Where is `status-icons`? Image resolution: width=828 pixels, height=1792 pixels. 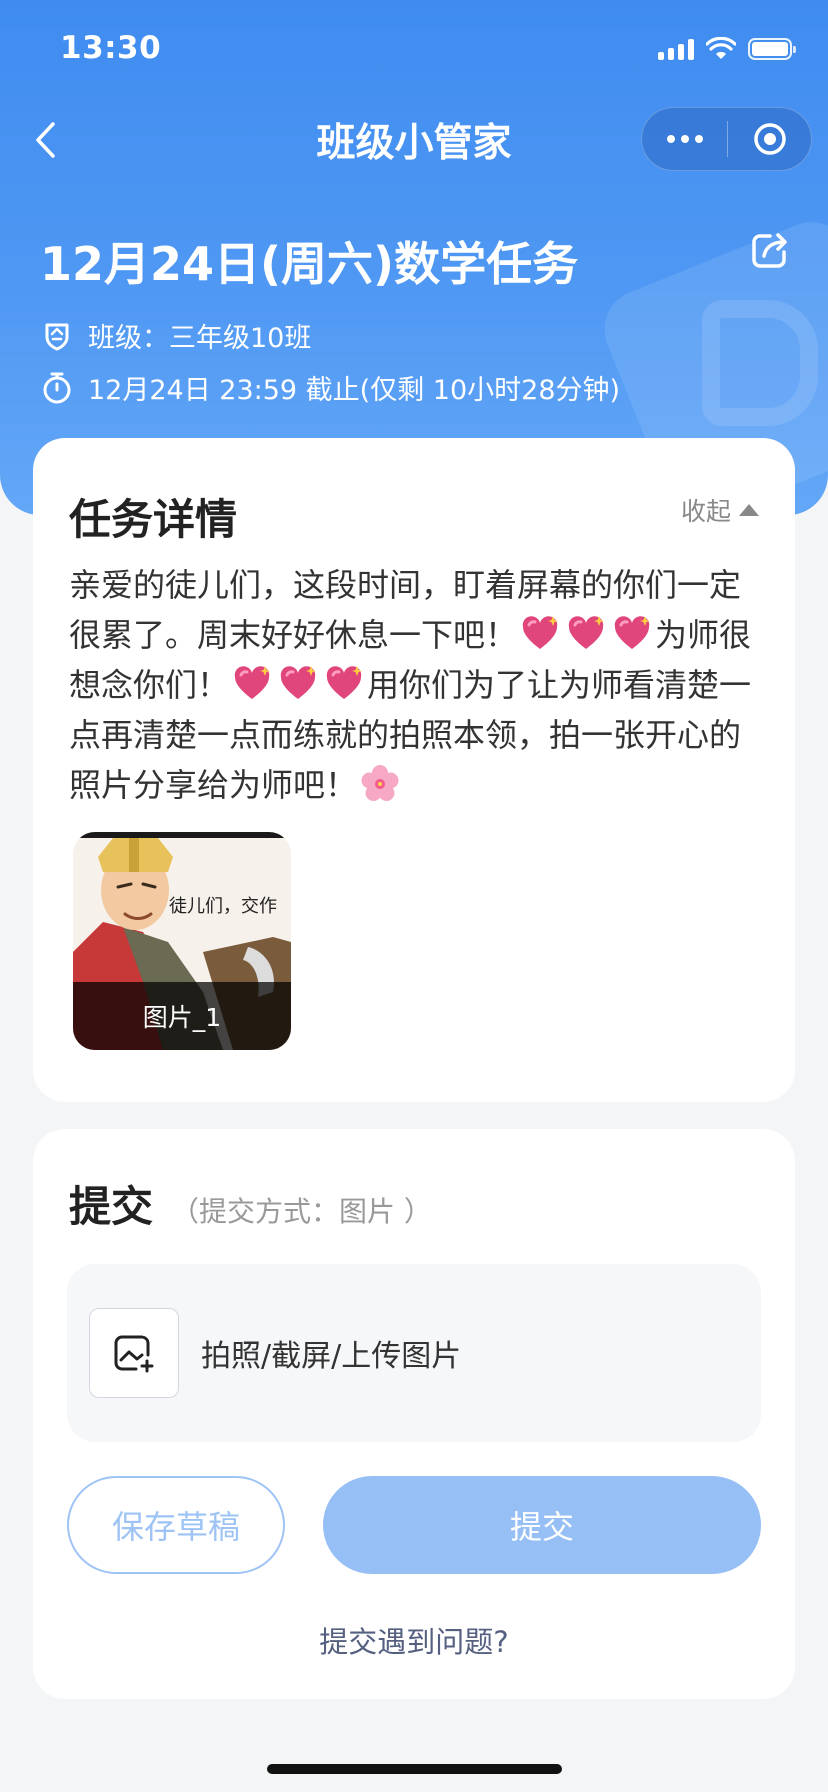 status-icons is located at coordinates (727, 49).